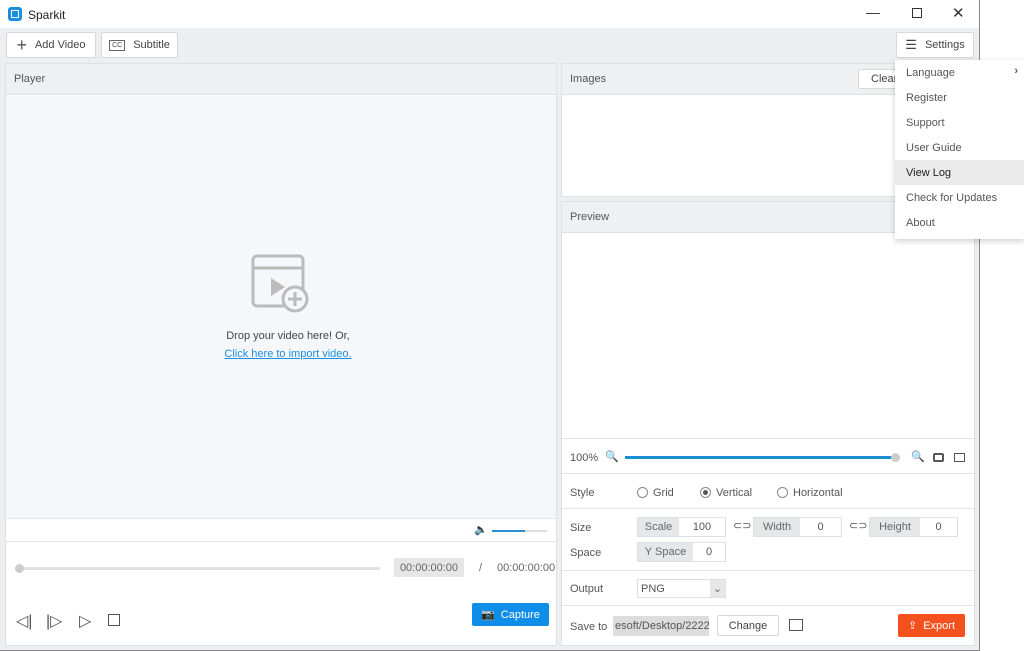 The image size is (1024, 651). What do you see at coordinates (54, 621) in the screenshot?
I see `next-frame-icon: |▷` at bounding box center [54, 621].